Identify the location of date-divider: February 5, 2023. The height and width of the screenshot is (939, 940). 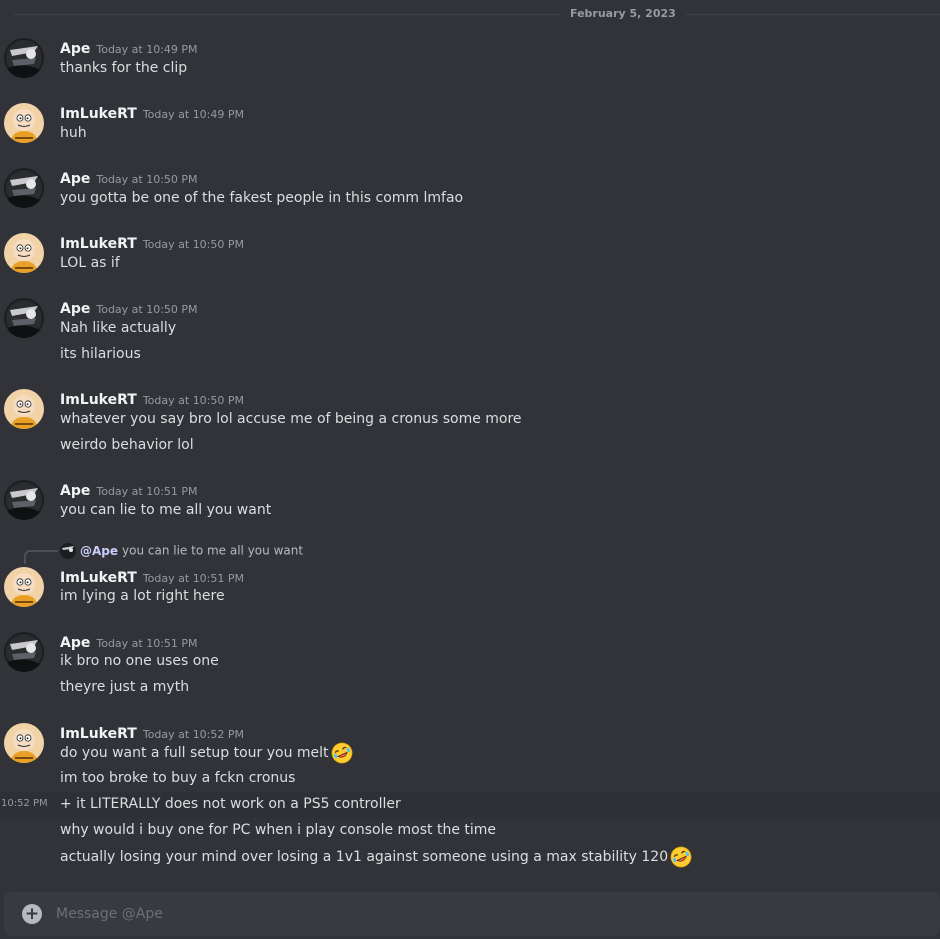
(470, 15).